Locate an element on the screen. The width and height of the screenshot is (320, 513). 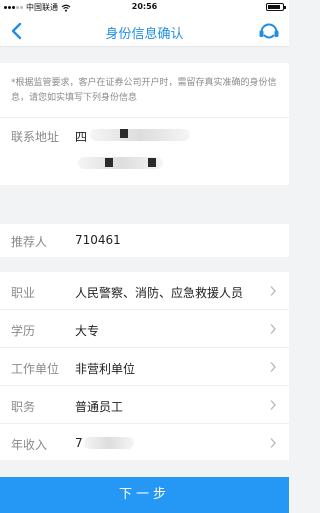
occupation-label: 职业 is located at coordinates (23, 293).